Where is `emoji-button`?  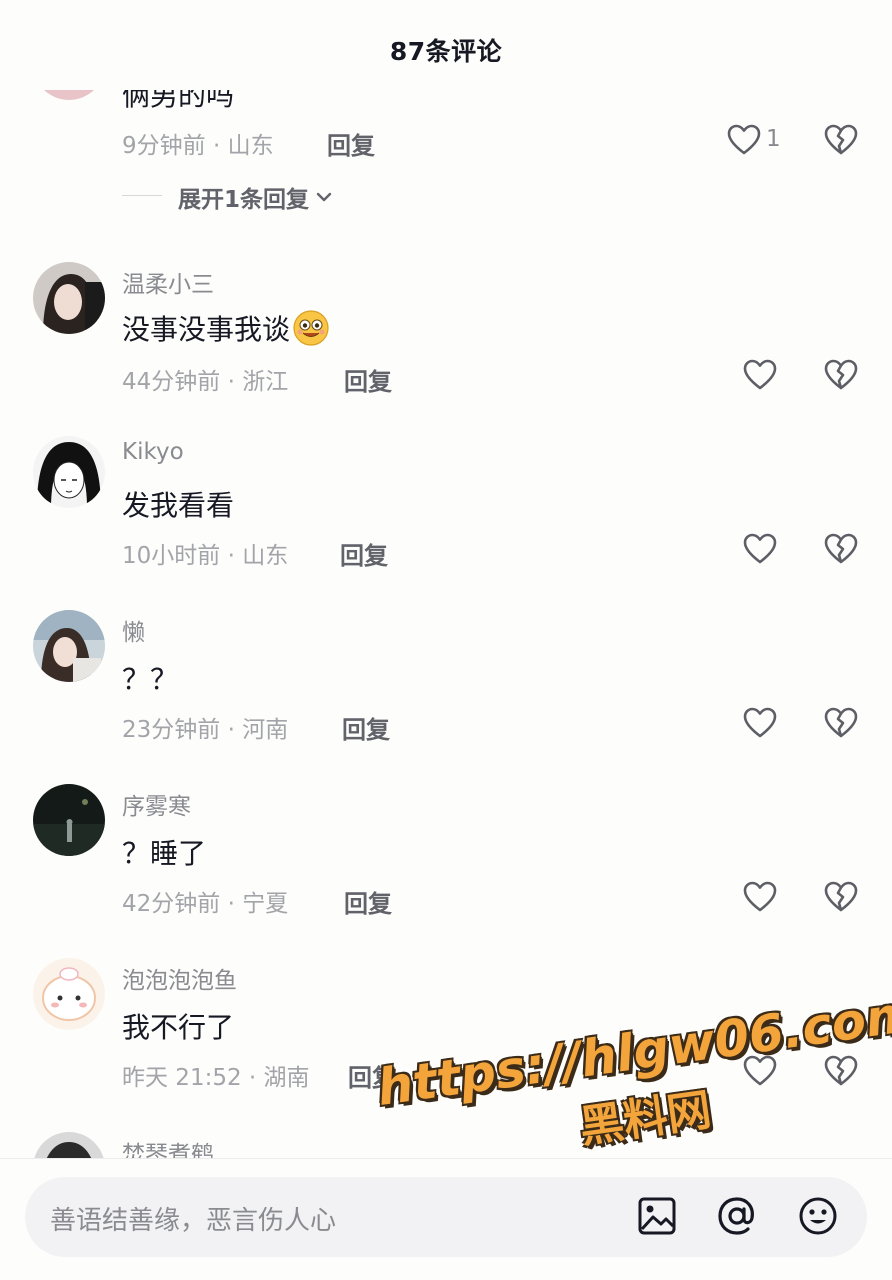 emoji-button is located at coordinates (818, 1216).